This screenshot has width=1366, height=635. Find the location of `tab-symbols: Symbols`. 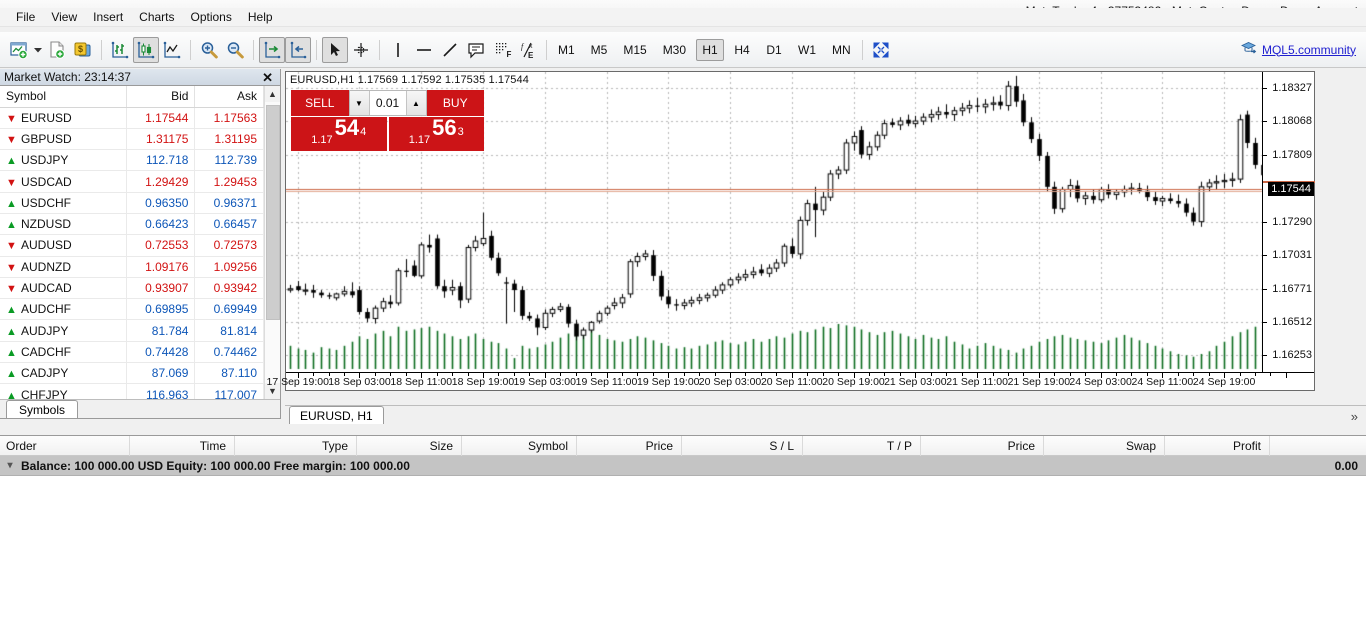

tab-symbols: Symbols is located at coordinates (42, 409).